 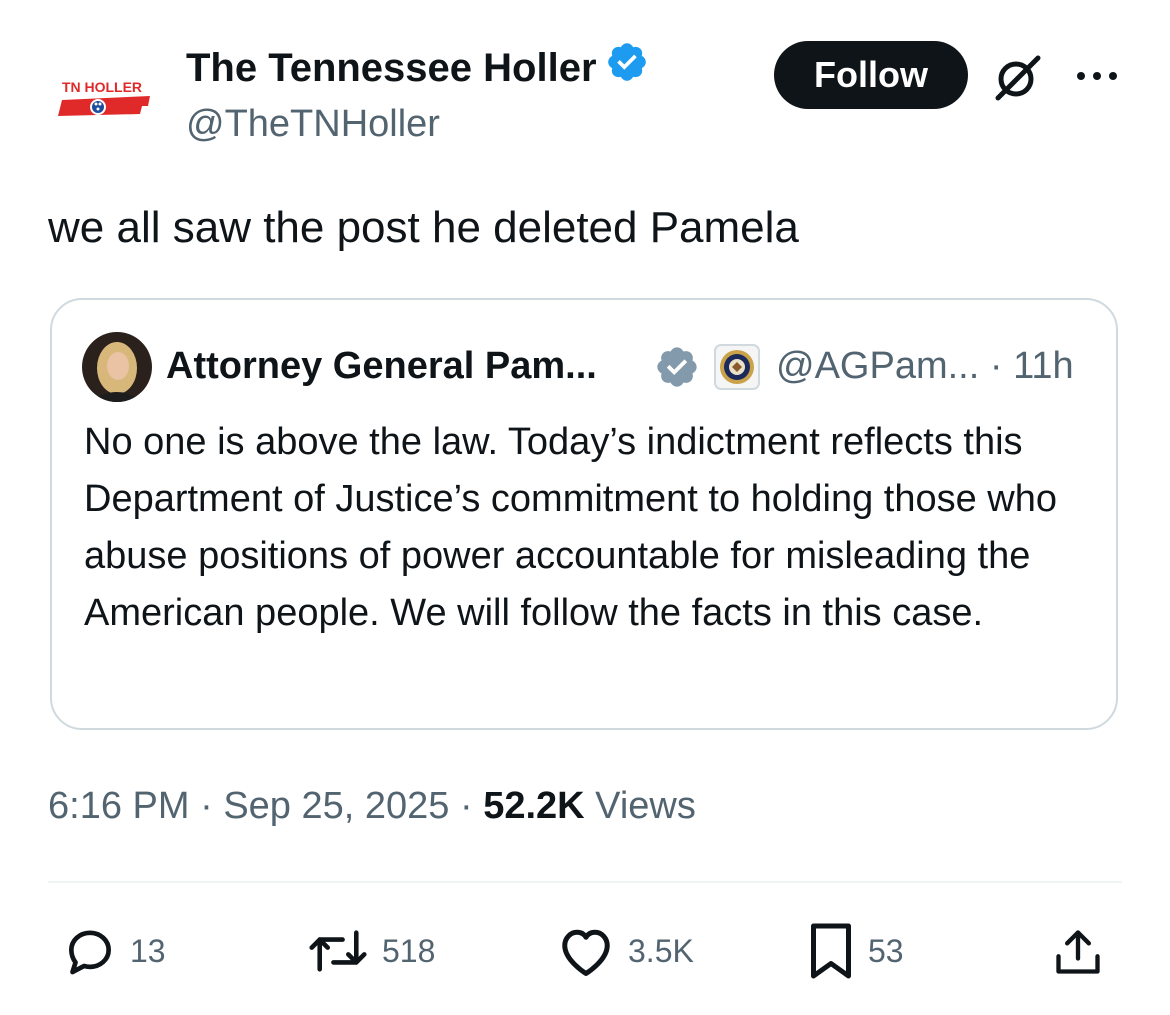 I want to click on bookmark-count: 53, so click(x=886, y=950).